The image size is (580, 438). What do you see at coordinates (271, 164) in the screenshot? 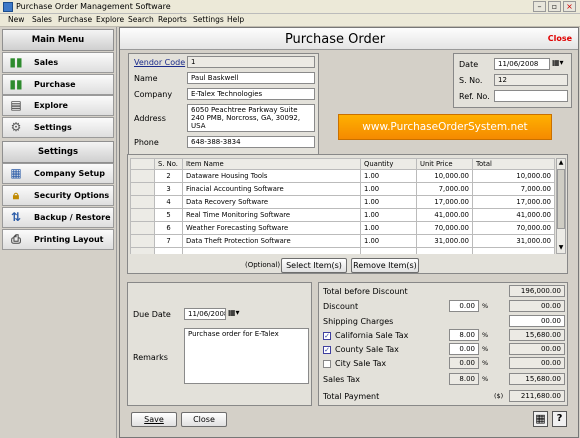
I see `col-item-name: Item Name` at bounding box center [271, 164].